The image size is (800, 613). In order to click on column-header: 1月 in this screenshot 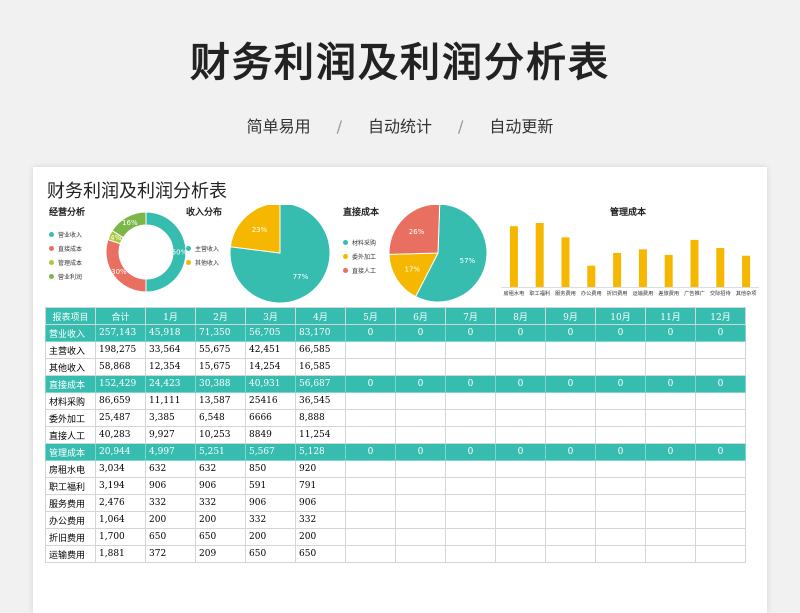, I will do `click(170, 316)`.